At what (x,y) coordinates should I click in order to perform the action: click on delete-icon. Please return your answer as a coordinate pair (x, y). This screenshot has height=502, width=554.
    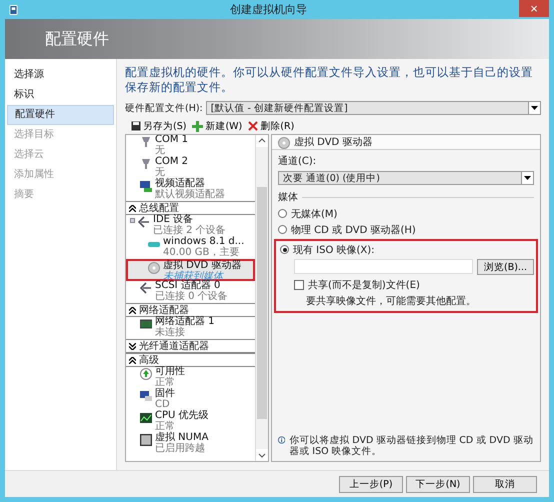
    Looking at the image, I should click on (253, 126).